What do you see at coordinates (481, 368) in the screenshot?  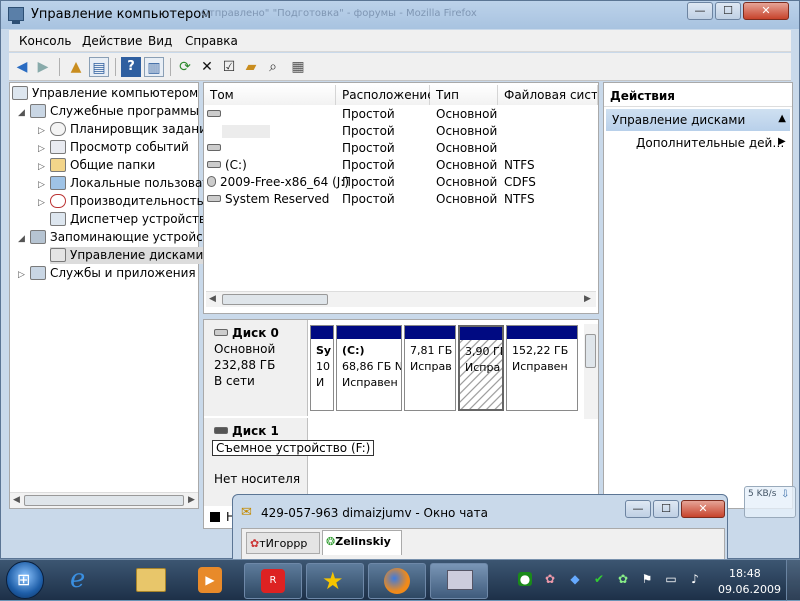 I see `partition-4-selected: 3,90 ГБ Испра` at bounding box center [481, 368].